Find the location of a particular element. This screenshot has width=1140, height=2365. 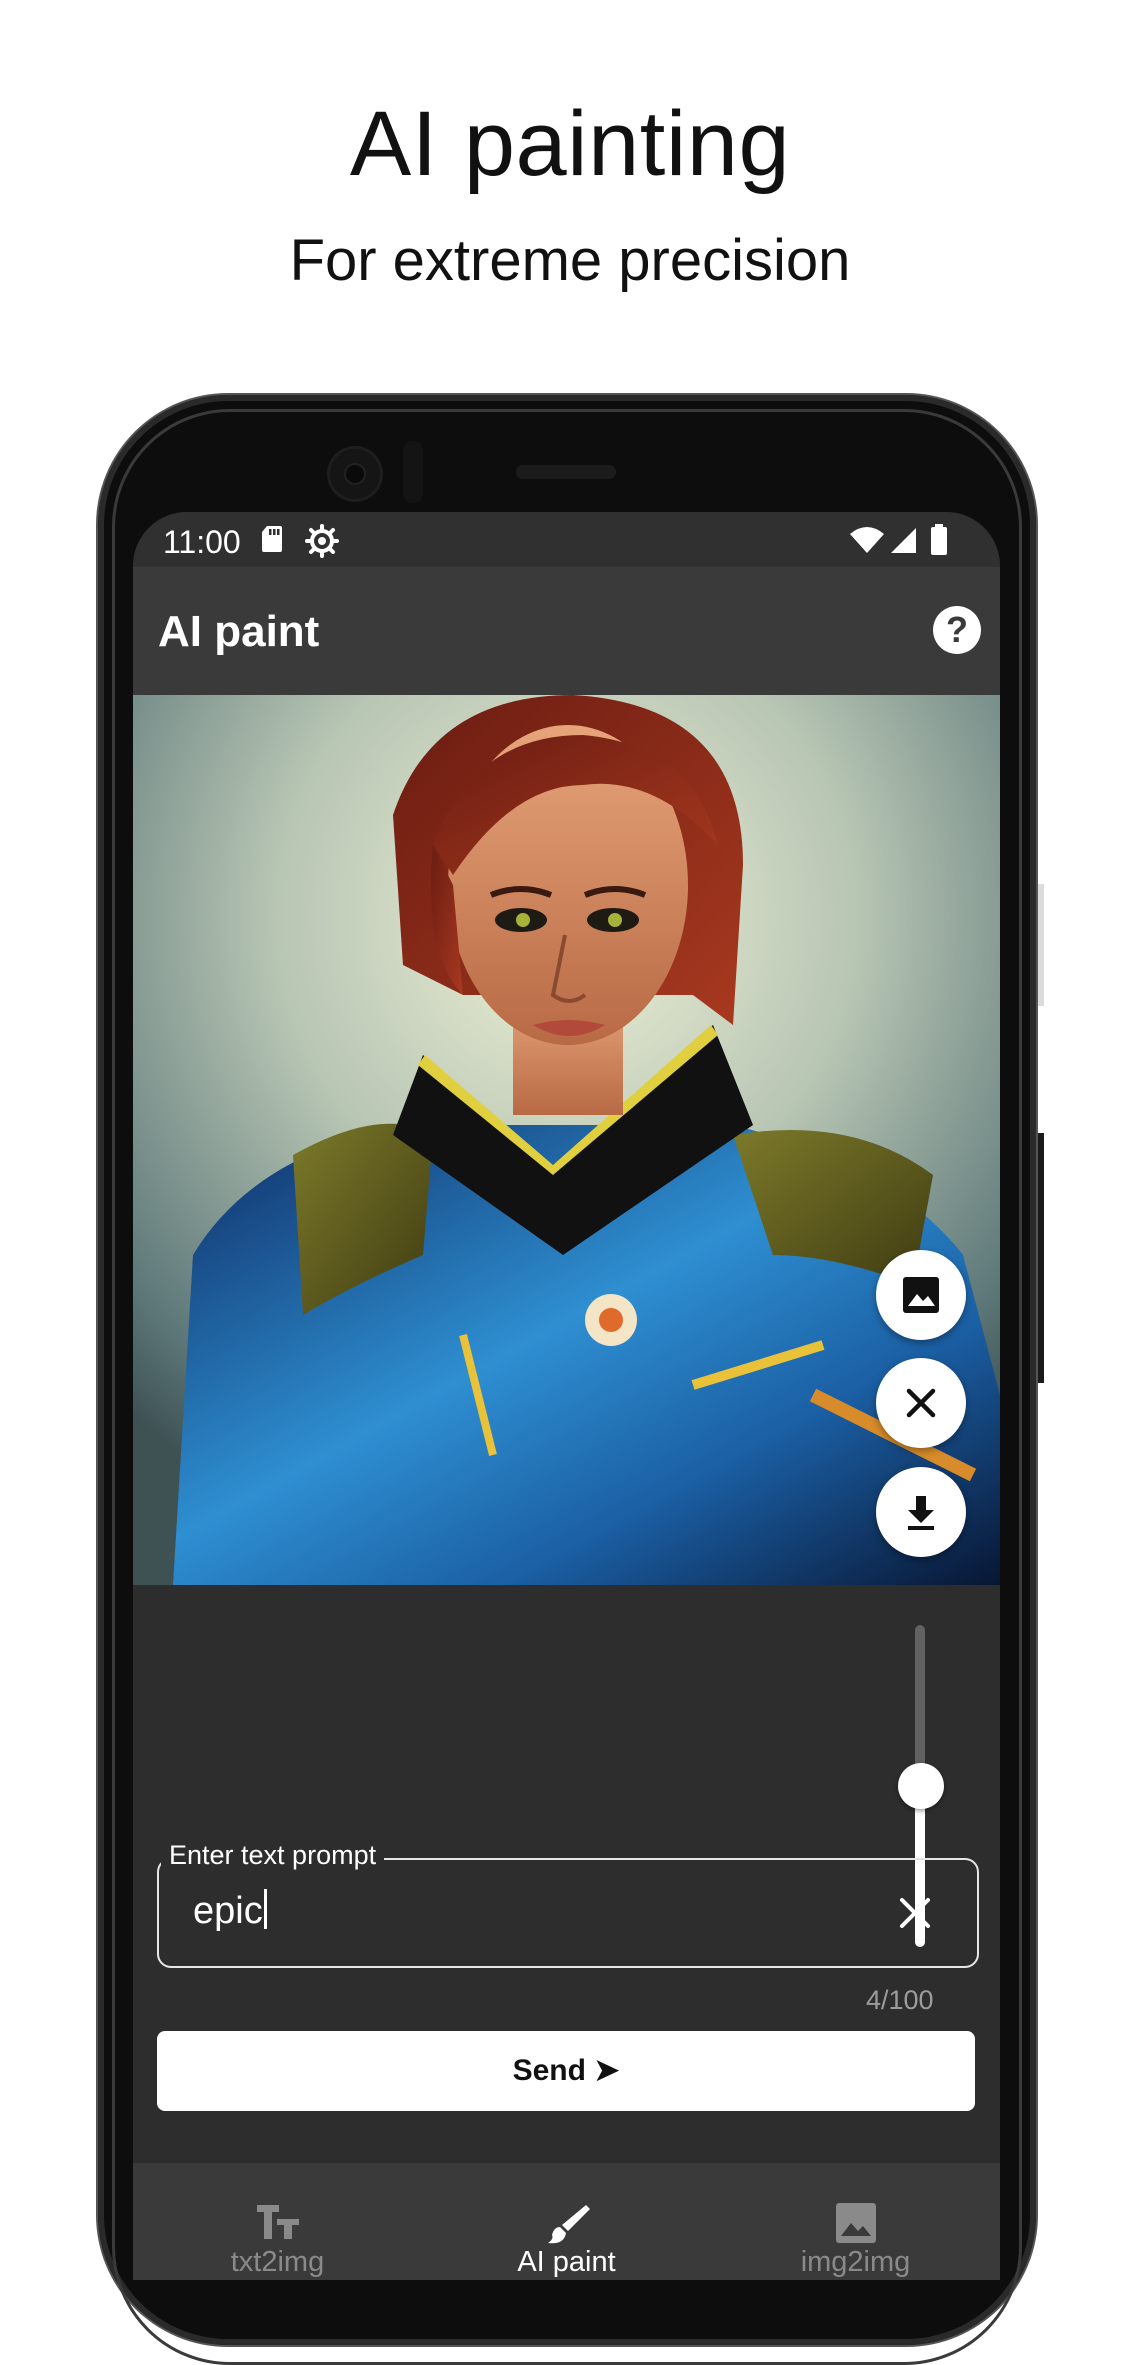

prompt-character-counter: 4/100 is located at coordinates (900, 2000).